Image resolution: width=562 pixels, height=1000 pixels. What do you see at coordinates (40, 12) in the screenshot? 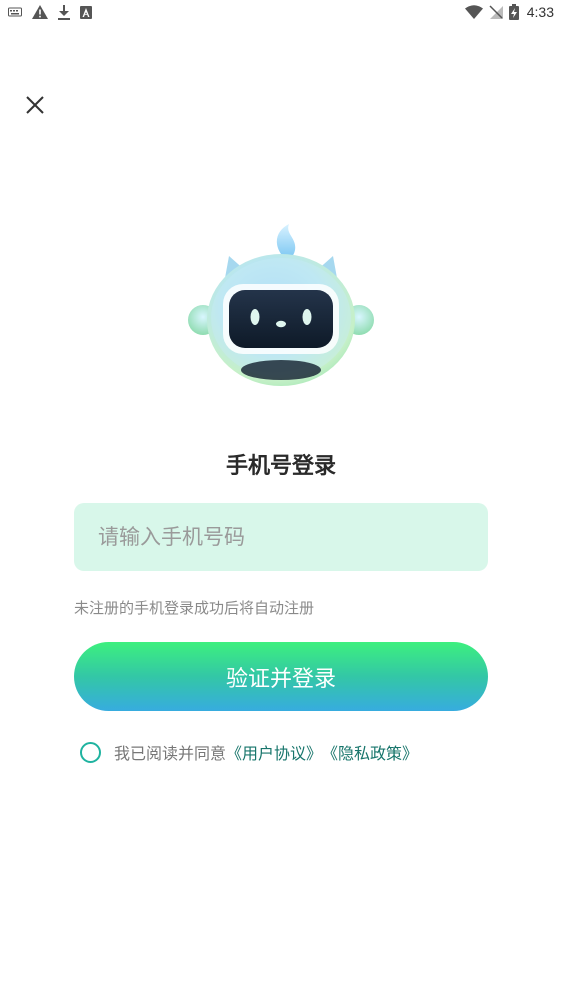
I see `warning-icon` at bounding box center [40, 12].